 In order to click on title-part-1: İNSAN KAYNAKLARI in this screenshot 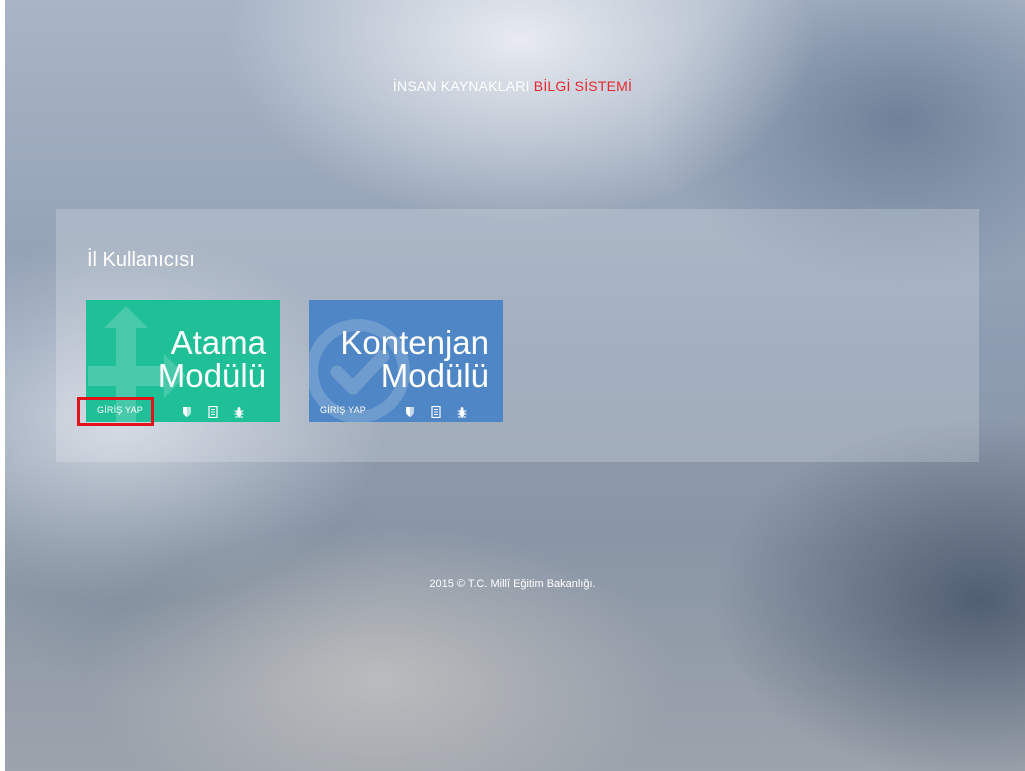, I will do `click(461, 86)`.